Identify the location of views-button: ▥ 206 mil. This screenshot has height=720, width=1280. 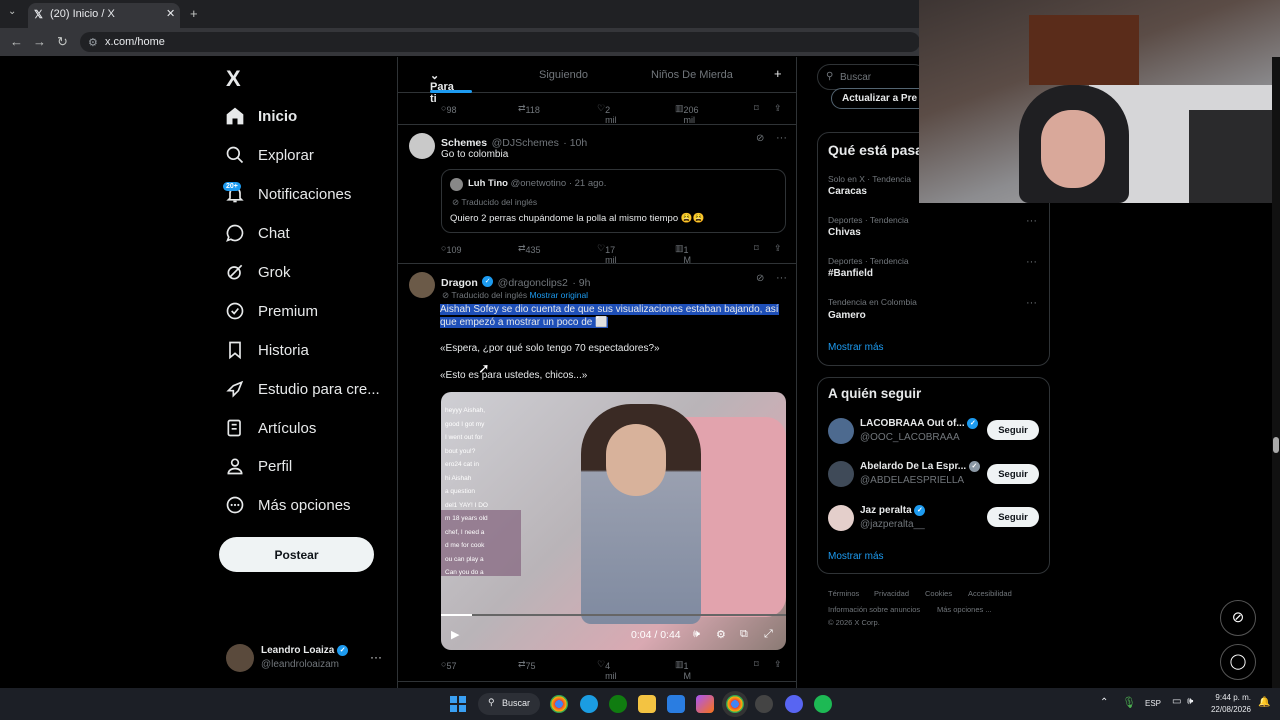
(687, 114).